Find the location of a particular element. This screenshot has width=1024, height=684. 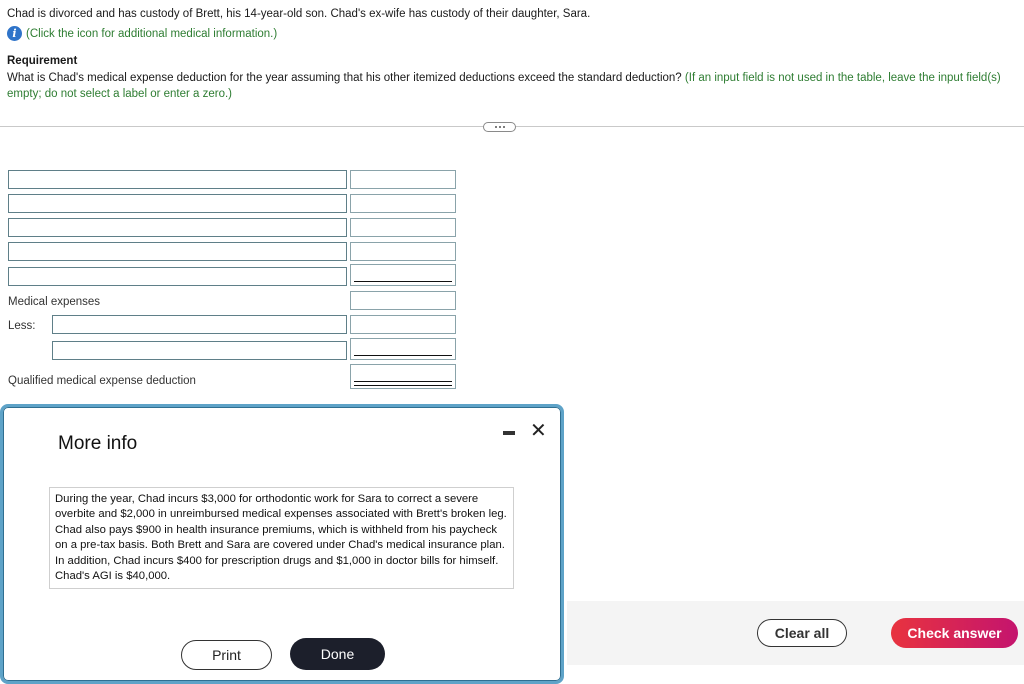

minimize-icon is located at coordinates (509, 433).